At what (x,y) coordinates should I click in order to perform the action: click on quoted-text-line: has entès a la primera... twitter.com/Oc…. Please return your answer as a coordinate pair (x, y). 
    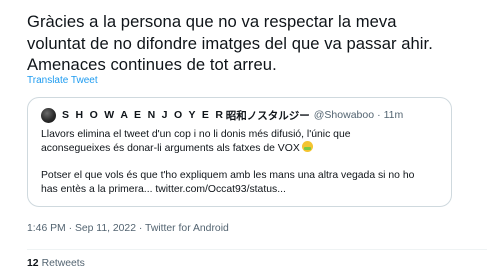
    Looking at the image, I should click on (163, 189).